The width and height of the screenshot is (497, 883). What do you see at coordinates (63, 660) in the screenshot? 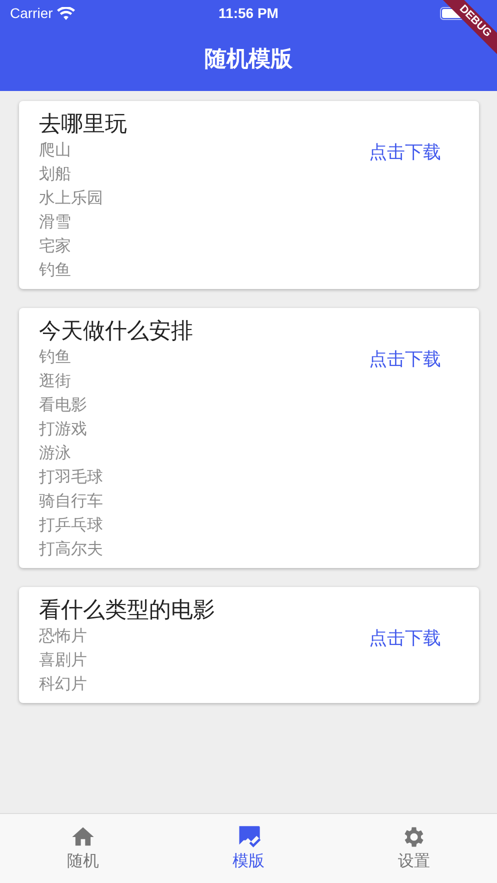
I see `list-item: 喜剧片` at bounding box center [63, 660].